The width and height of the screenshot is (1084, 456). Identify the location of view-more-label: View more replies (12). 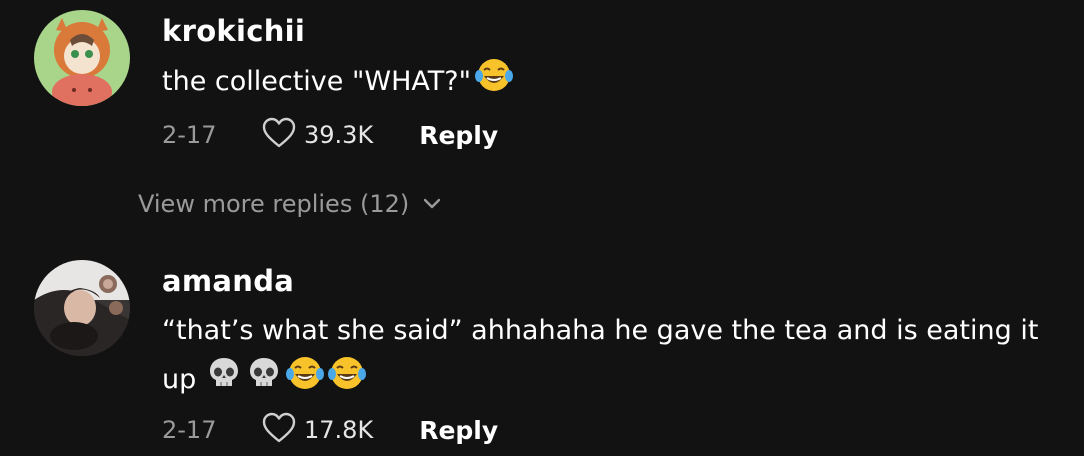
(274, 204).